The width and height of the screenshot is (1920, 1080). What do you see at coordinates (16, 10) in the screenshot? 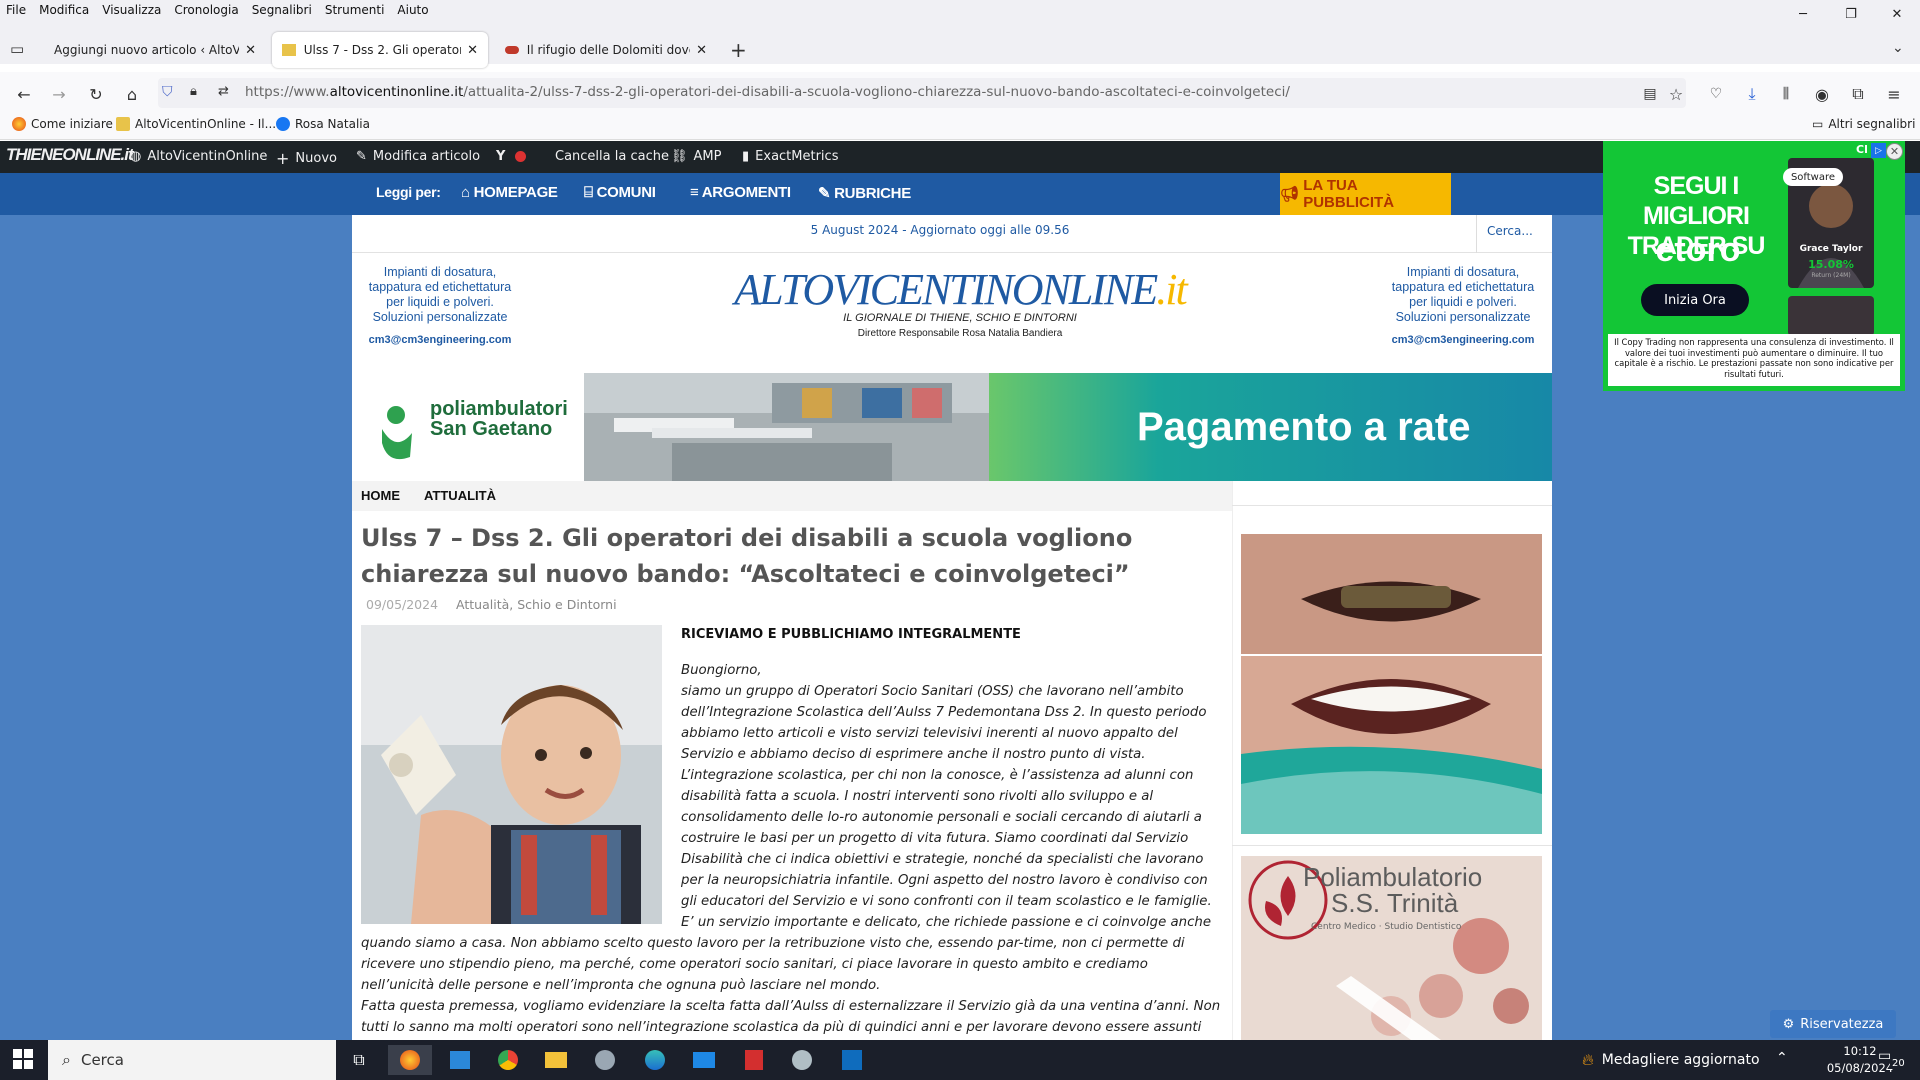
I see `menu-file: File` at bounding box center [16, 10].